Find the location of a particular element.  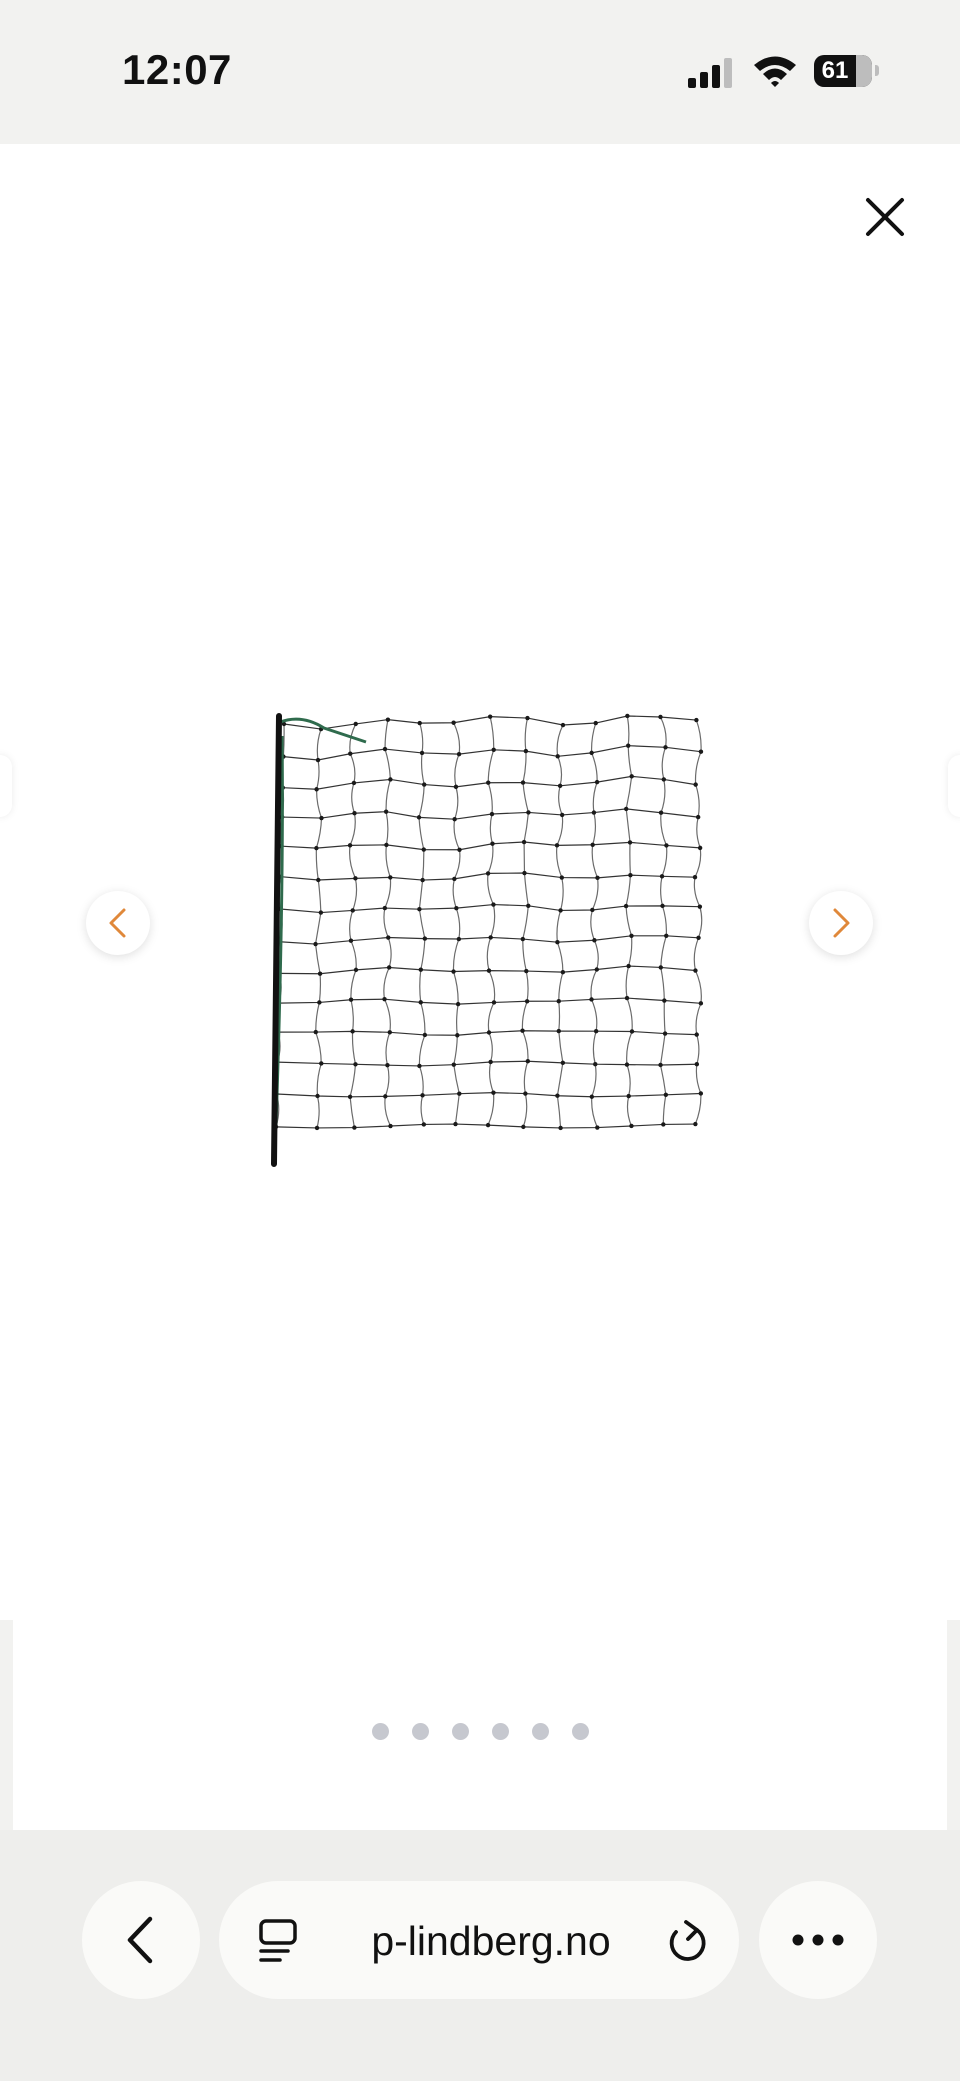

previous-image-button is located at coordinates (118, 923).